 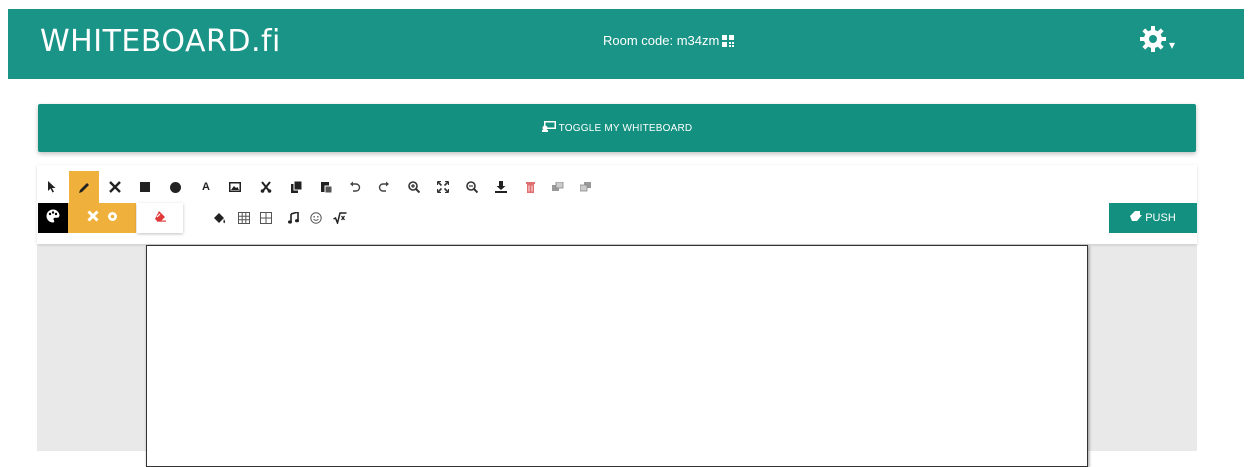 I want to click on palette-icon, so click(x=53, y=218).